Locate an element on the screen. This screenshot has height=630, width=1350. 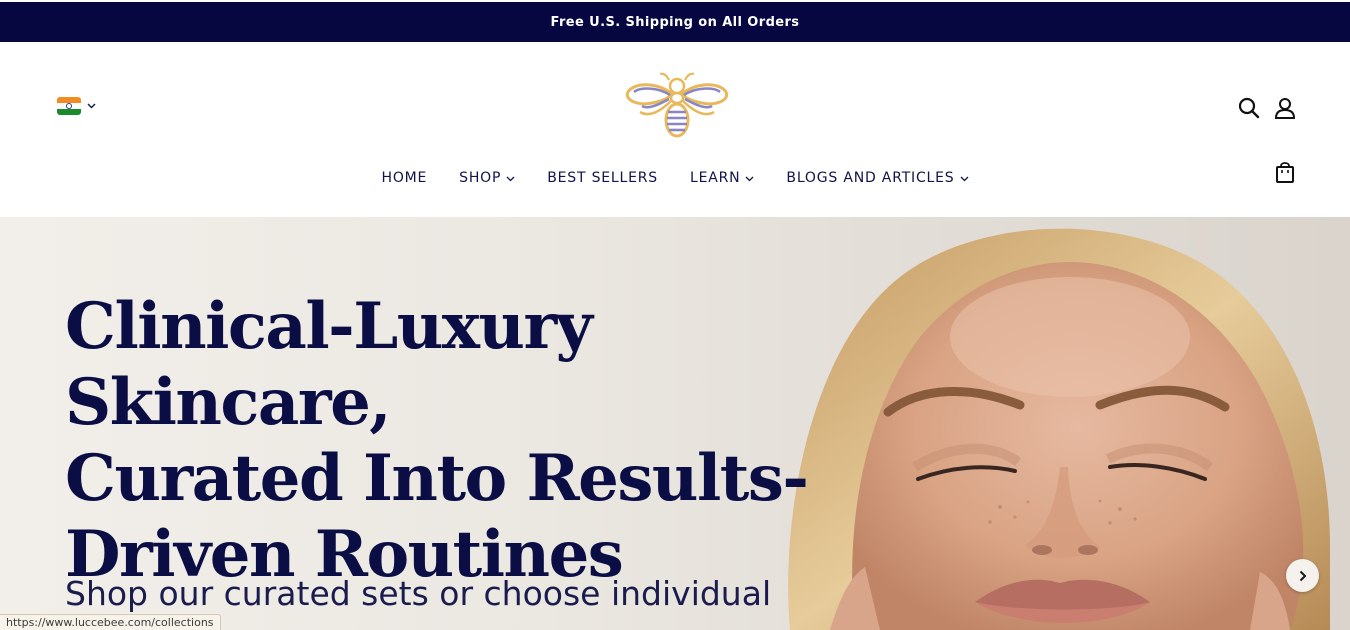
cart-button is located at coordinates (1285, 175).